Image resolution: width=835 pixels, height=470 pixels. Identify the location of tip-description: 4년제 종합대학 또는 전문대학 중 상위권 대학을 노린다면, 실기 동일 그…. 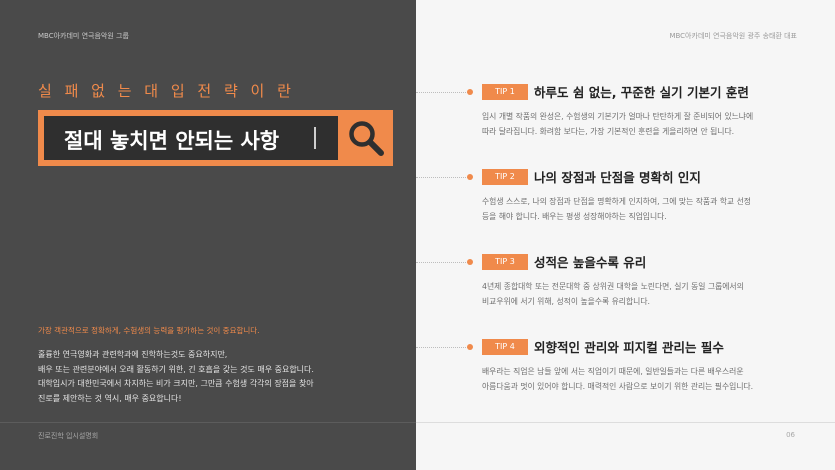
(642, 294).